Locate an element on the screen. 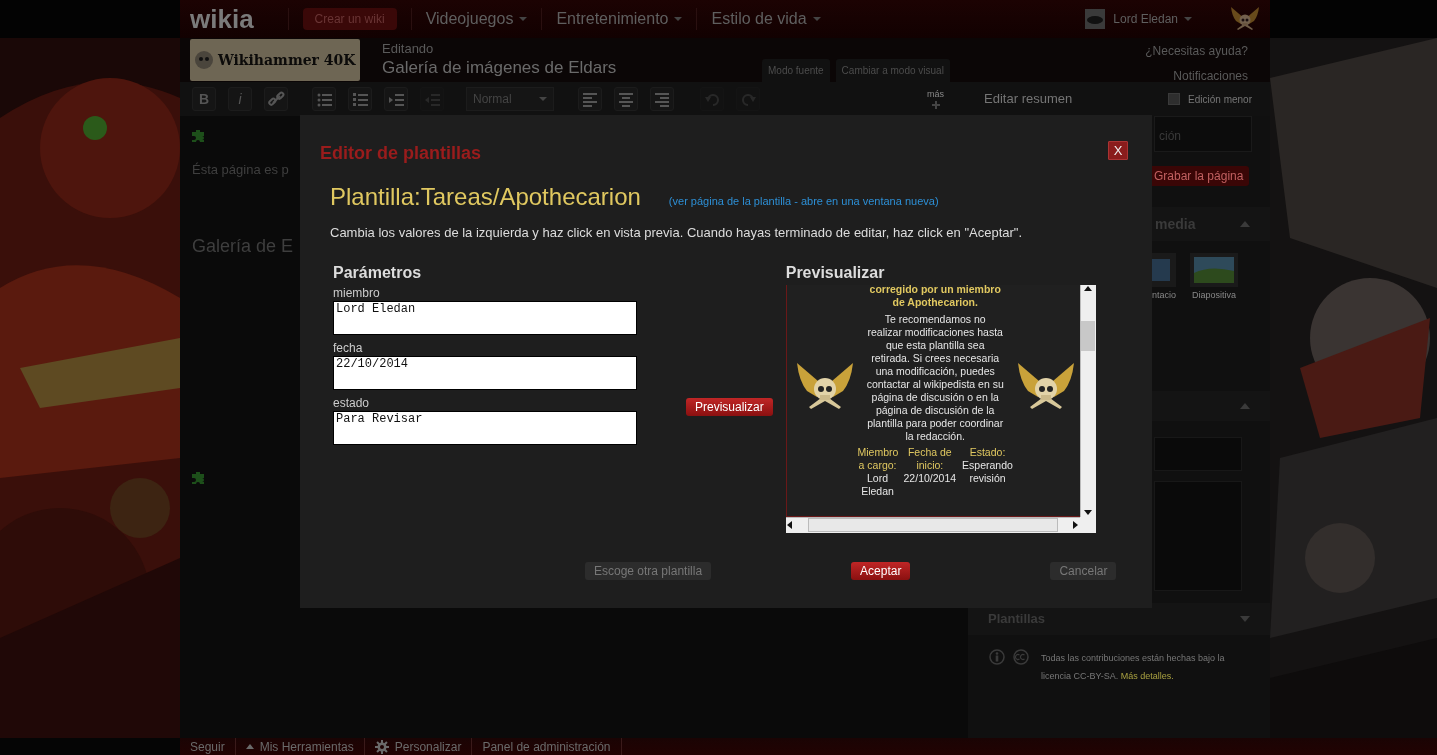  winged-skull-icon is located at coordinates (1245, 19).